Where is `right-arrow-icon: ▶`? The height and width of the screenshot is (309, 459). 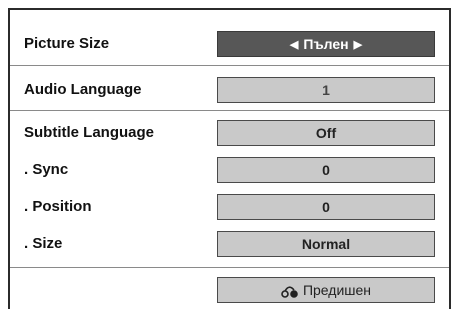
right-arrow-icon: ▶ is located at coordinates (358, 45).